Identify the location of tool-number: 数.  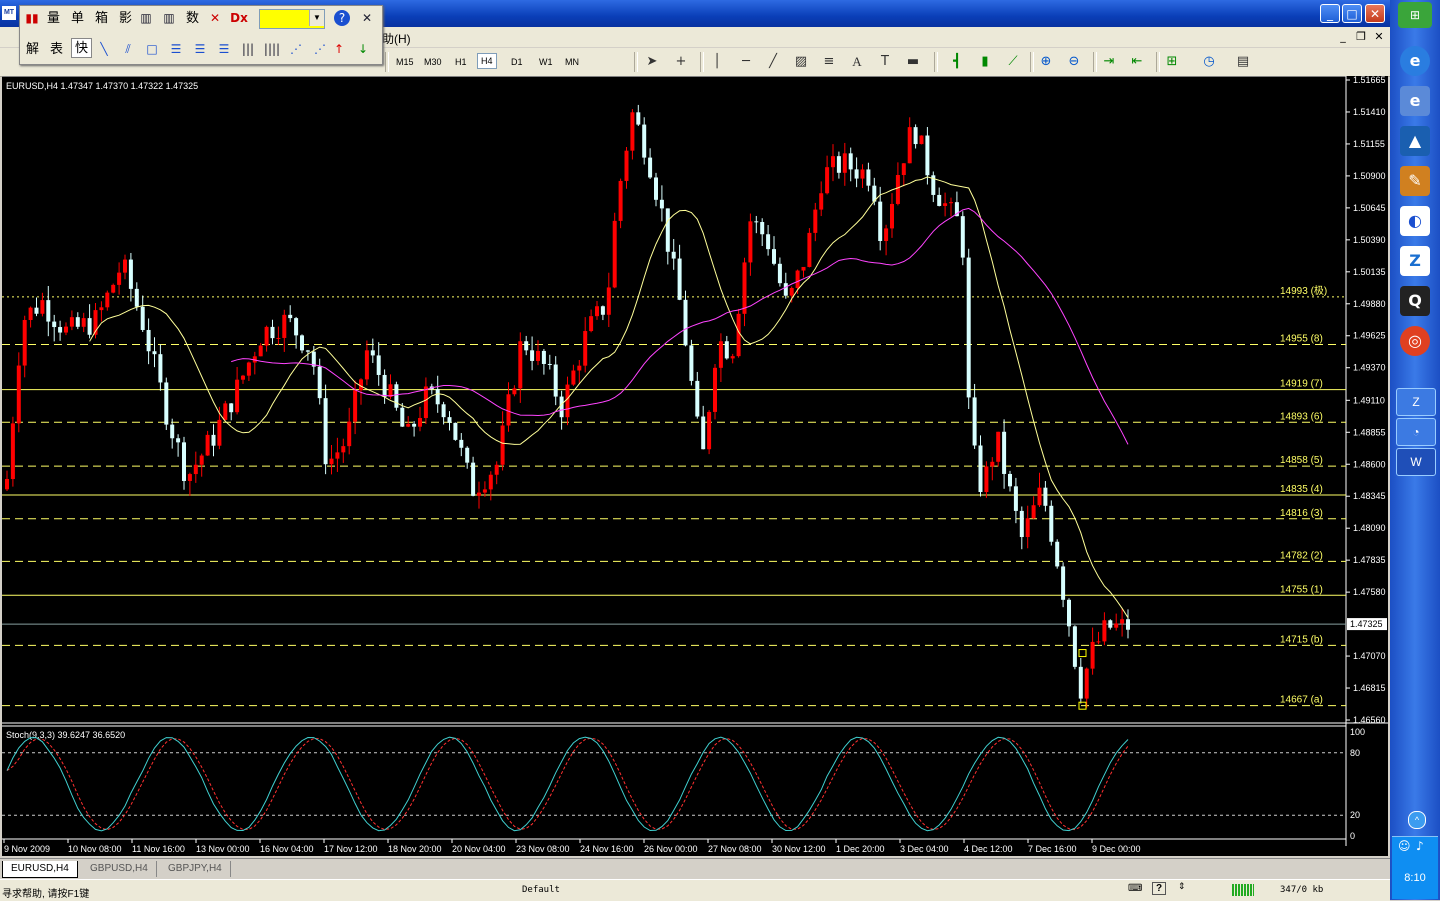
(192, 18).